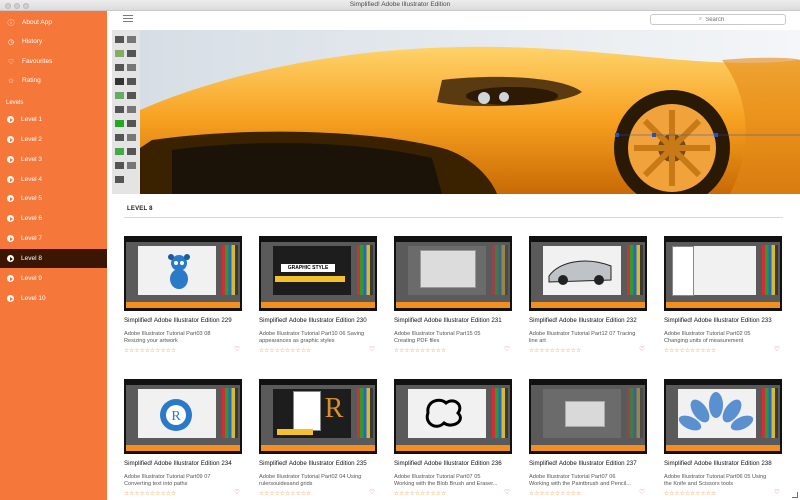 This screenshot has width=800, height=500. I want to click on search-field: ⌕, so click(718, 19).